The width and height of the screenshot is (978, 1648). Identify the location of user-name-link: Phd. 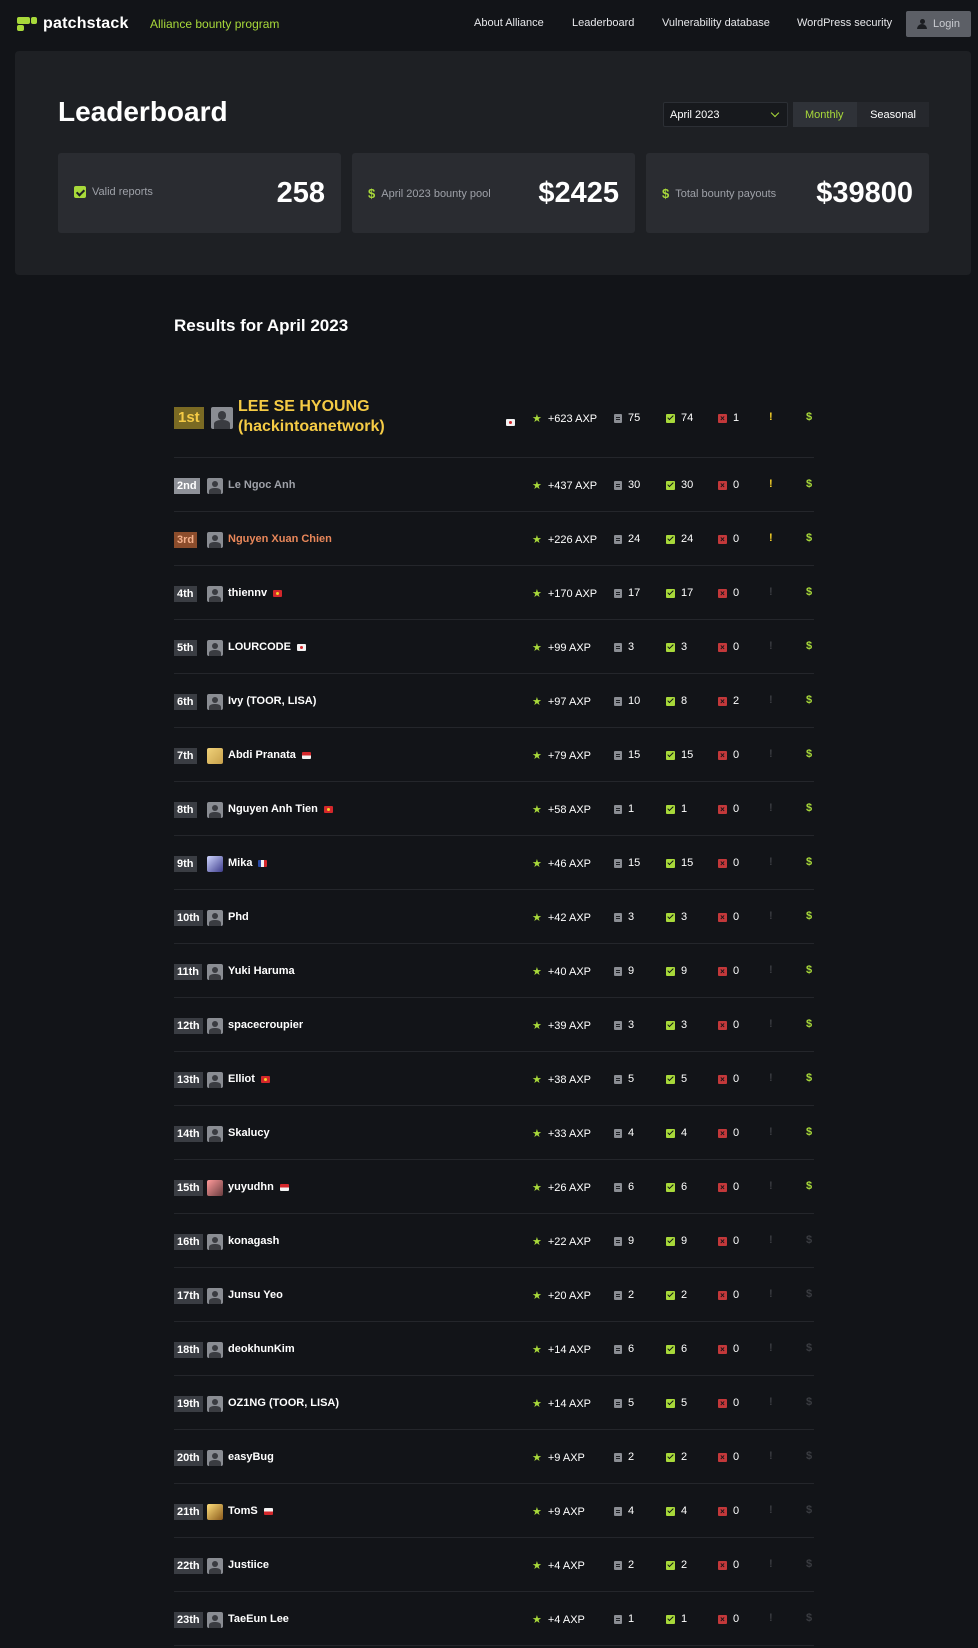
(238, 917).